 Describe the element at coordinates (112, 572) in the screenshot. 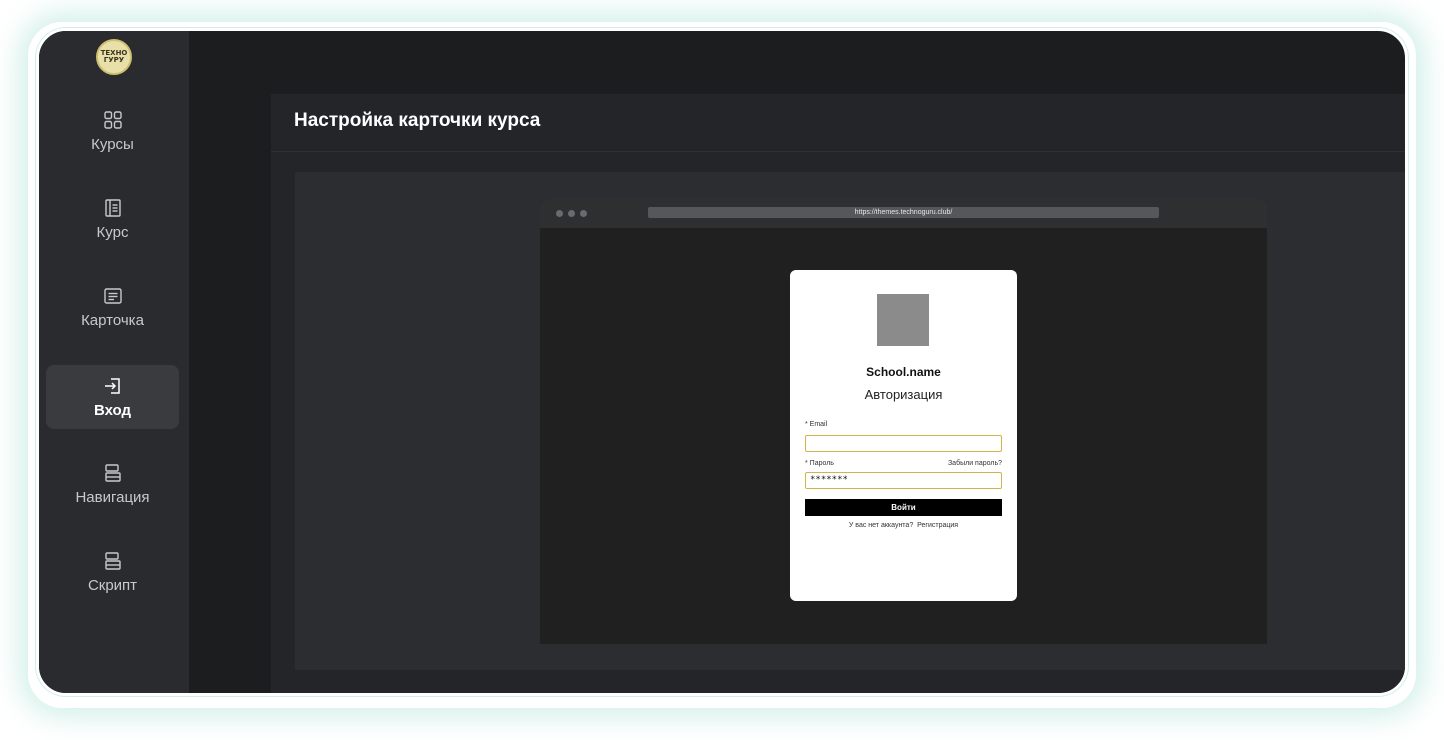

I see `sidebar-item-script: Скрипт` at that location.